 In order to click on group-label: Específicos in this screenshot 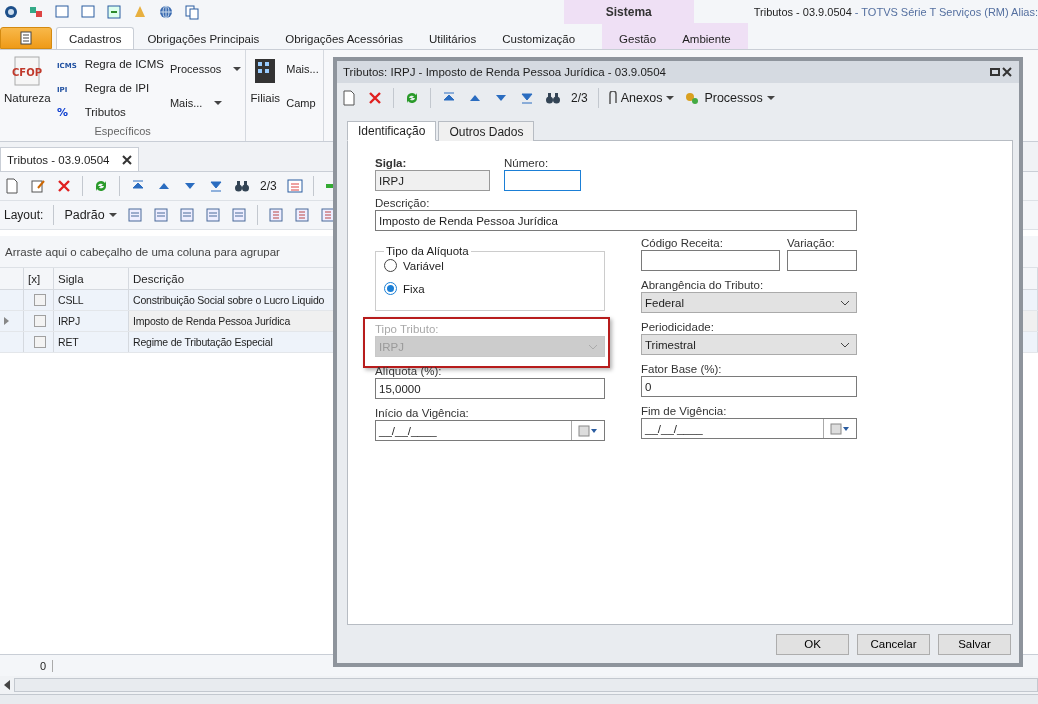, I will do `click(122, 132)`.